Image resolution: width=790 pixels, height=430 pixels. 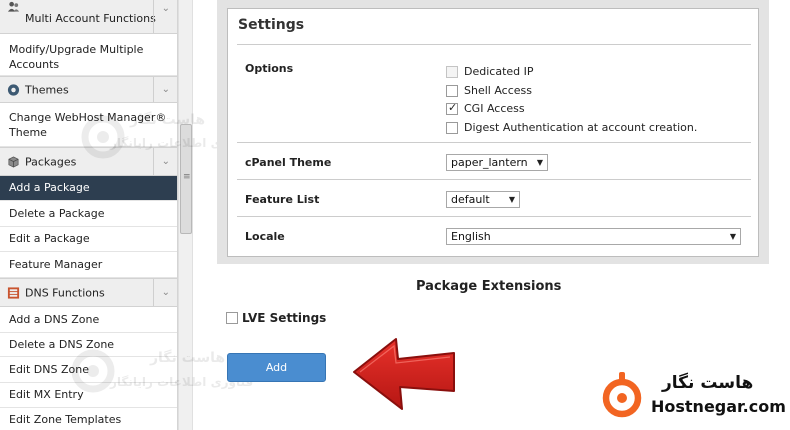 What do you see at coordinates (452, 127) in the screenshot?
I see `digest-auth-checkbox` at bounding box center [452, 127].